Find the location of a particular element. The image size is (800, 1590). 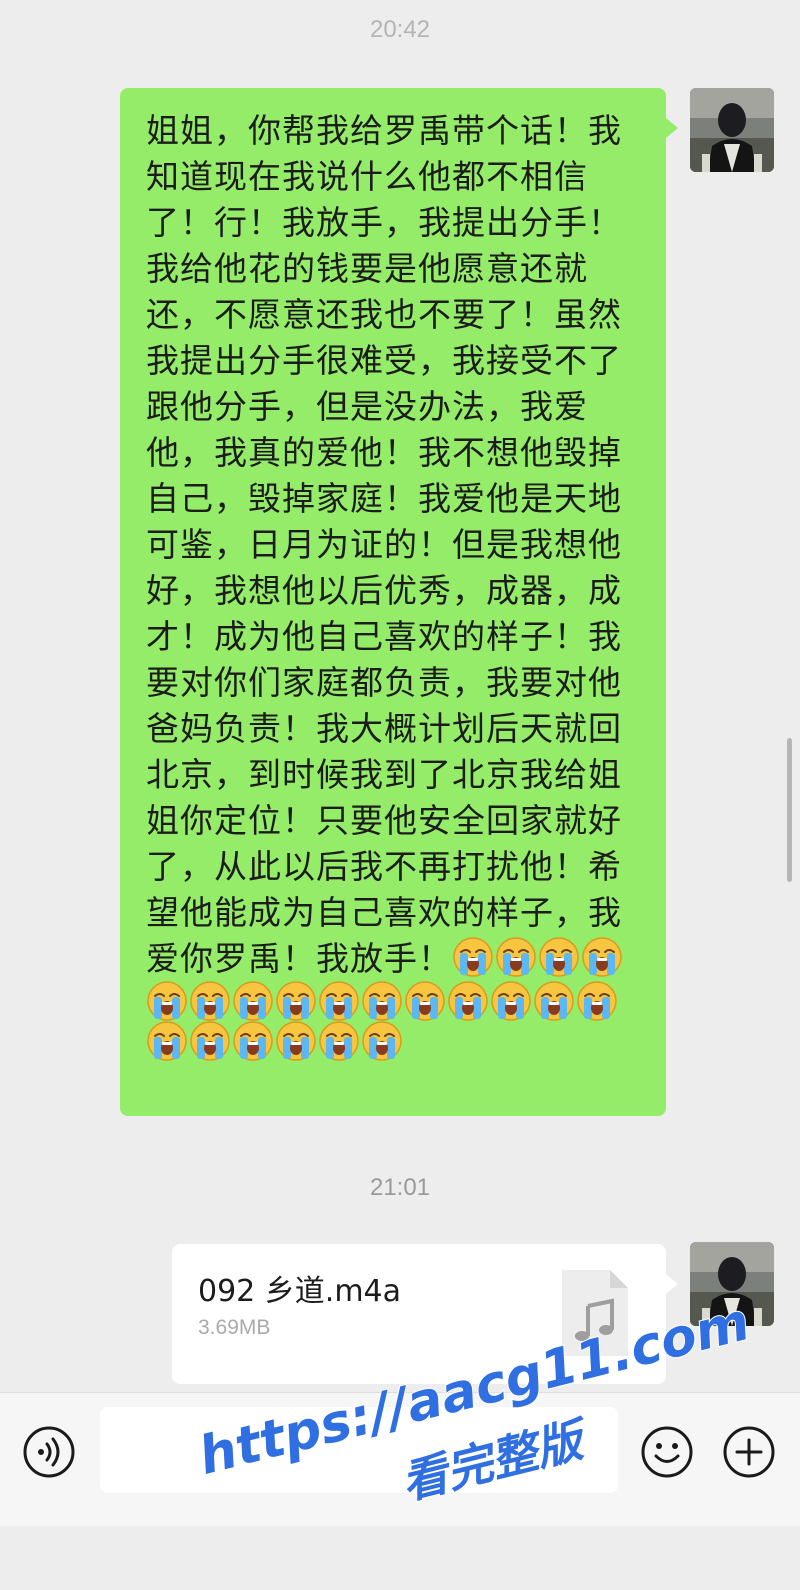

file-size: 3.69MB is located at coordinates (234, 1327).